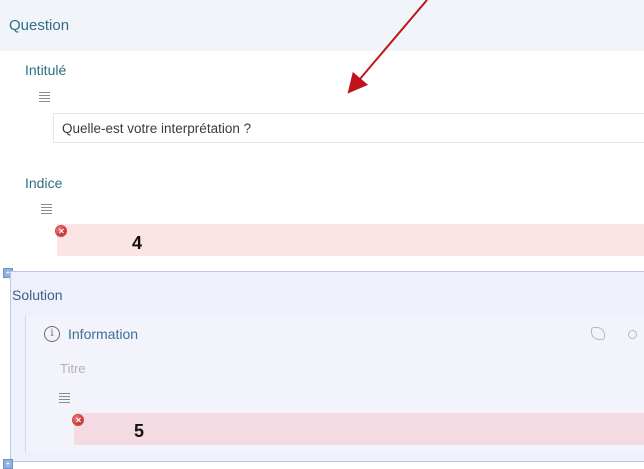  Describe the element at coordinates (73, 368) in the screenshot. I see `titre-placeholder: Titre` at that location.